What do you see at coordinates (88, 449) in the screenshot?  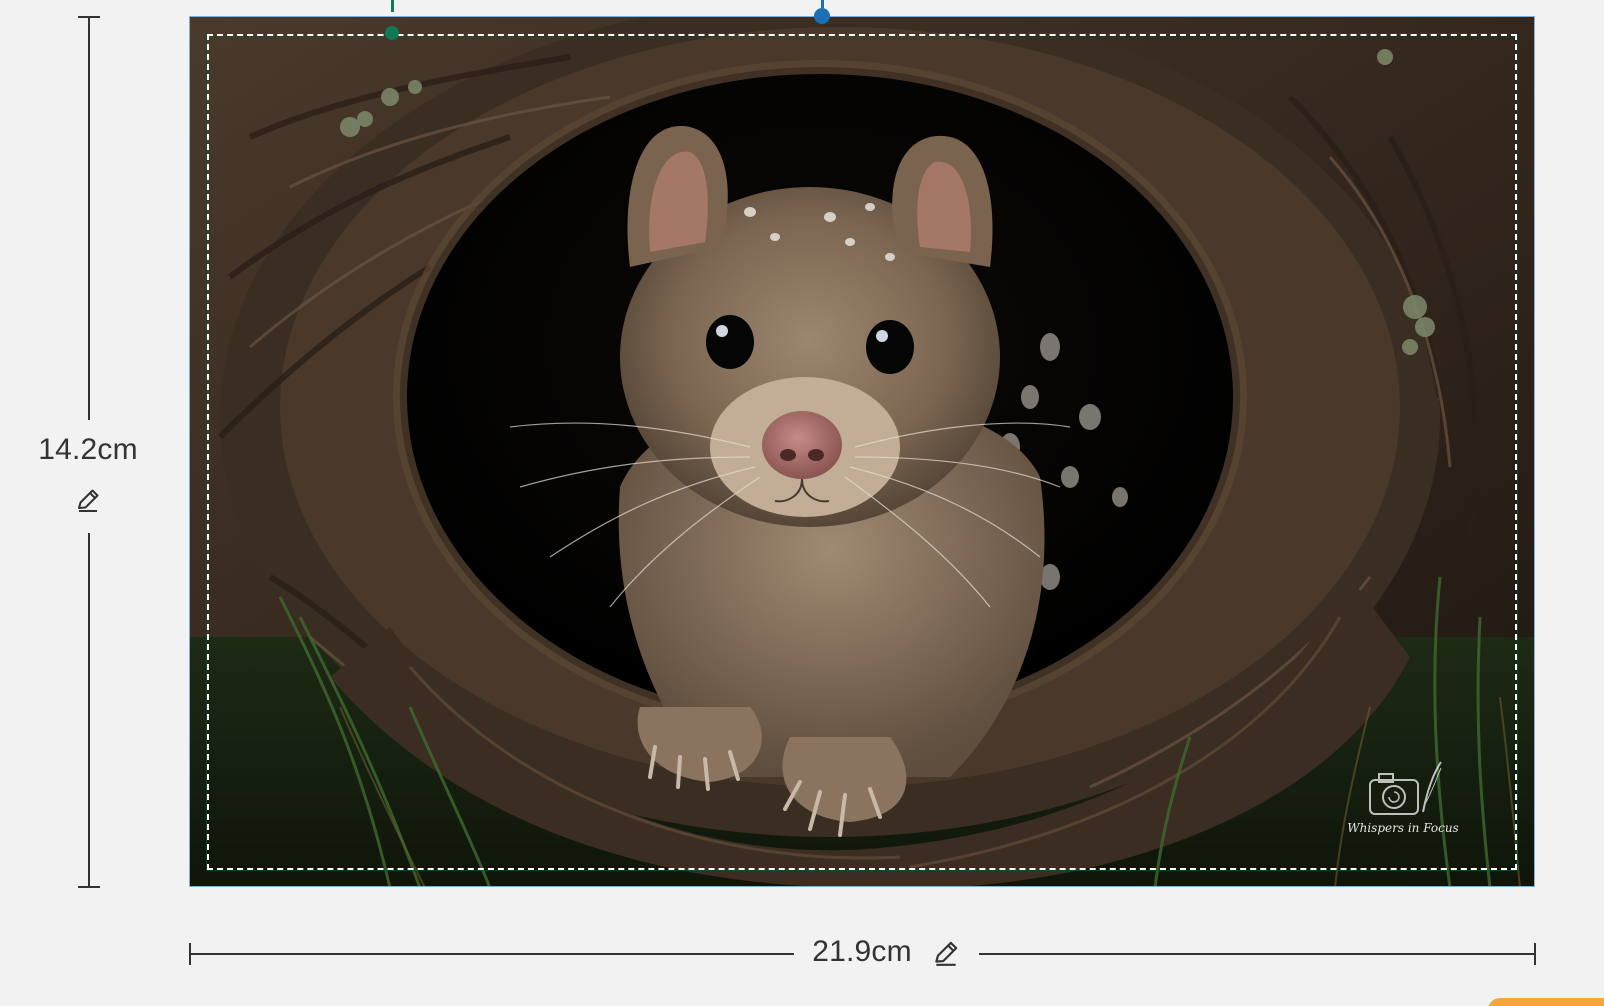 I see `height-label: 14.2cm` at bounding box center [88, 449].